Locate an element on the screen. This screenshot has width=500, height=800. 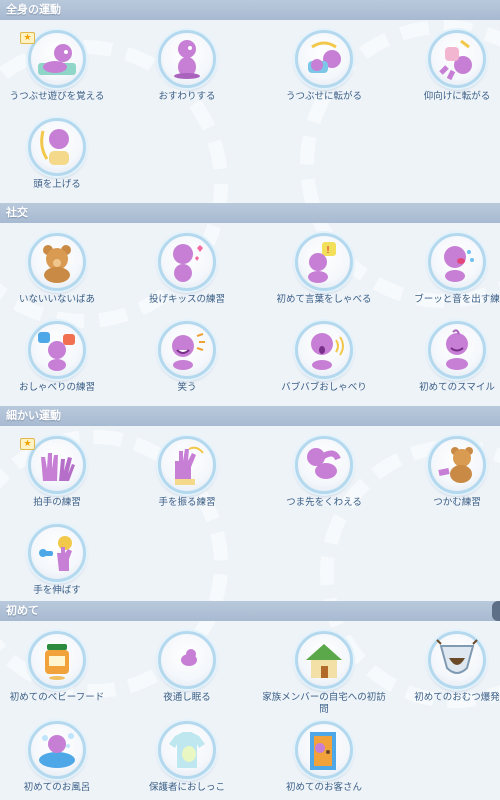
milestone-item: 夜通し眠る is located at coordinates (187, 676).